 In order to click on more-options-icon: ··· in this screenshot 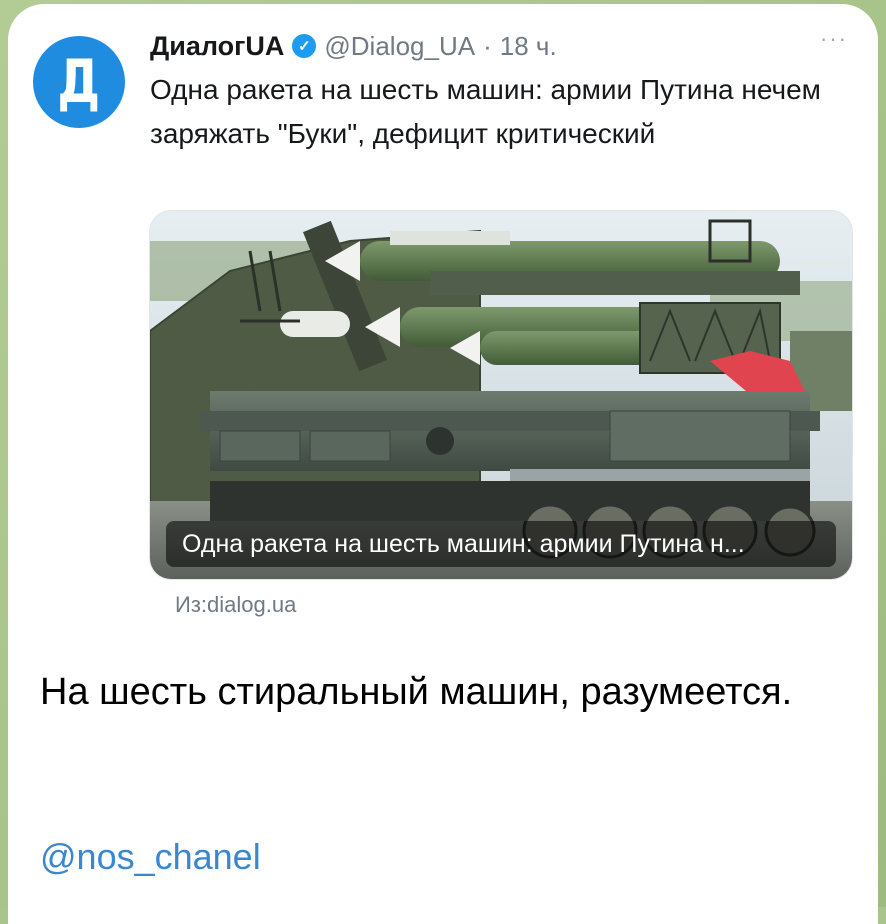, I will do `click(834, 39)`.